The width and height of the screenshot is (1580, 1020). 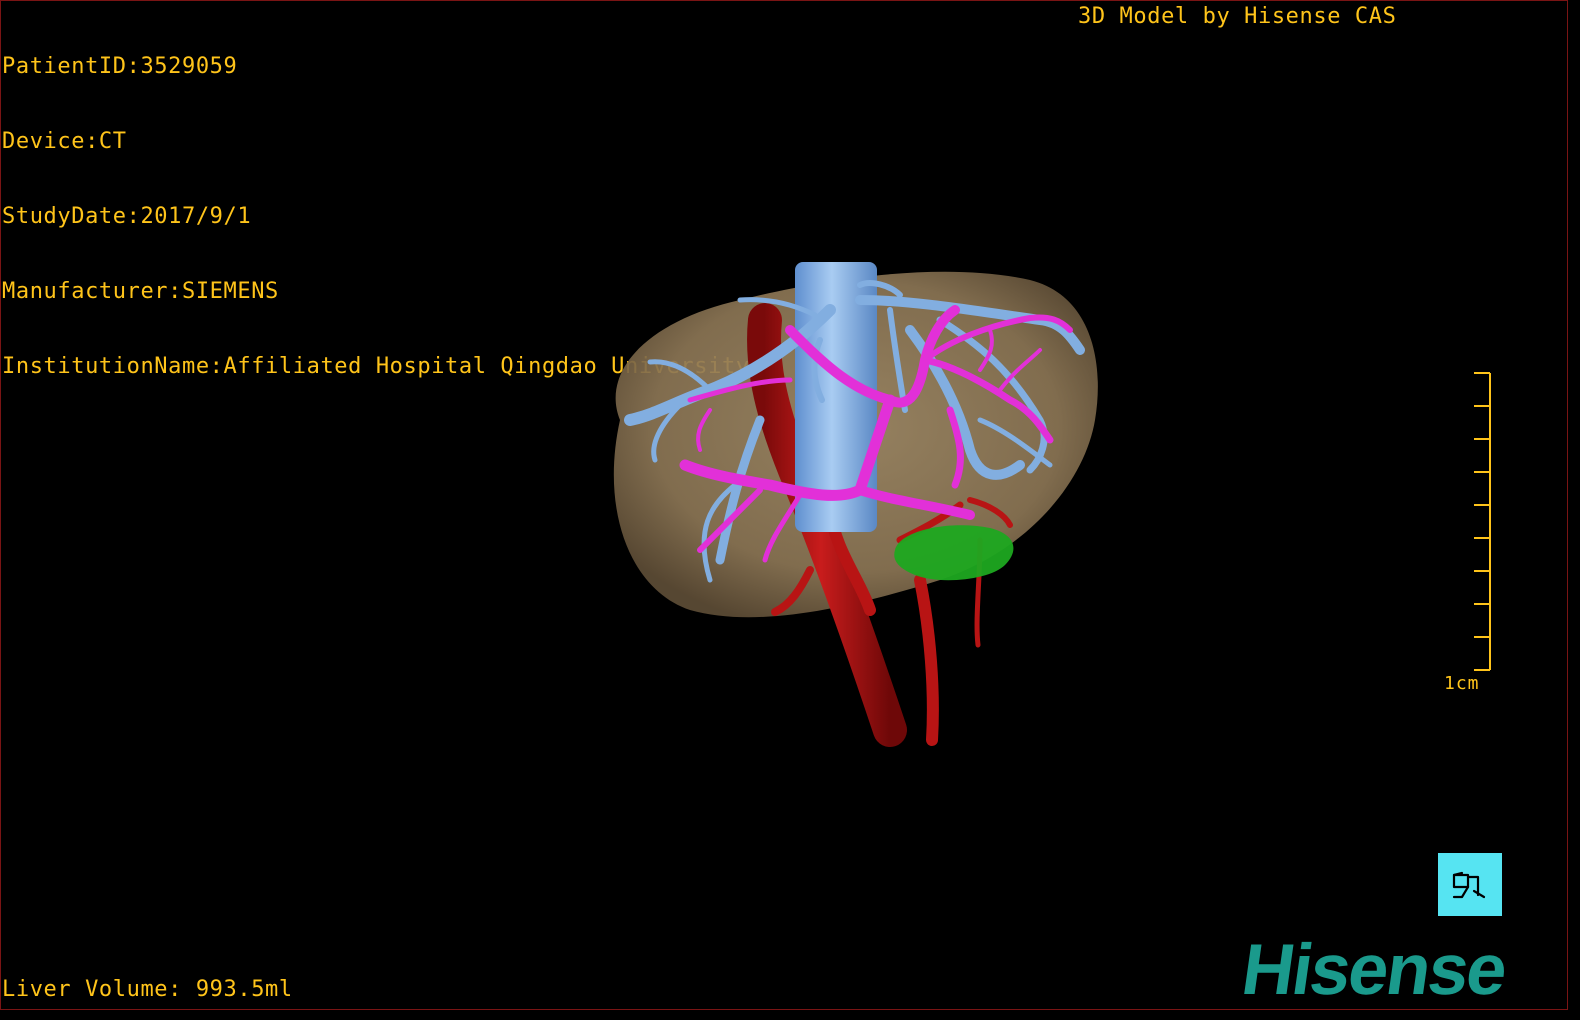 I want to click on study-date: StudyDate:2017/9/1, so click(x=127, y=216).